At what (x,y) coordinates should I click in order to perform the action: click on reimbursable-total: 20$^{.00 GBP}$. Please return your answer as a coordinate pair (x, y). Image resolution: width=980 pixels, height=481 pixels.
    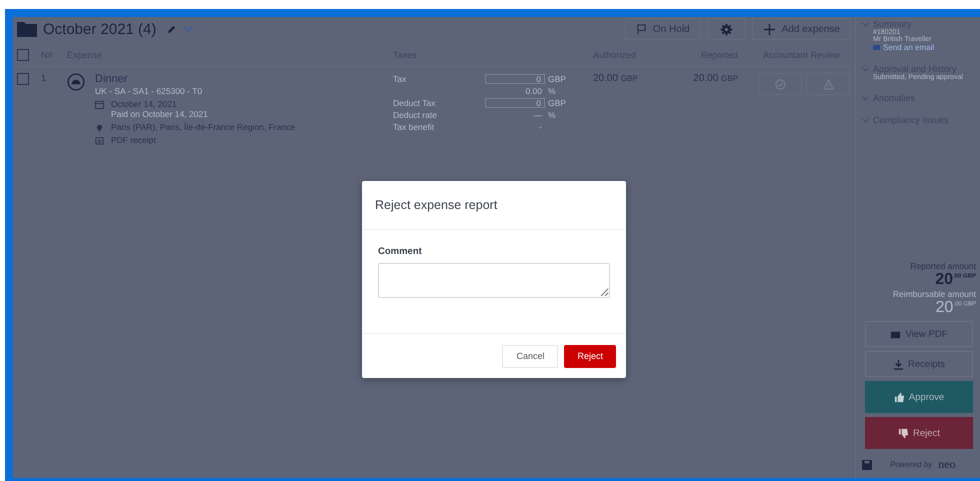
    Looking at the image, I should click on (956, 308).